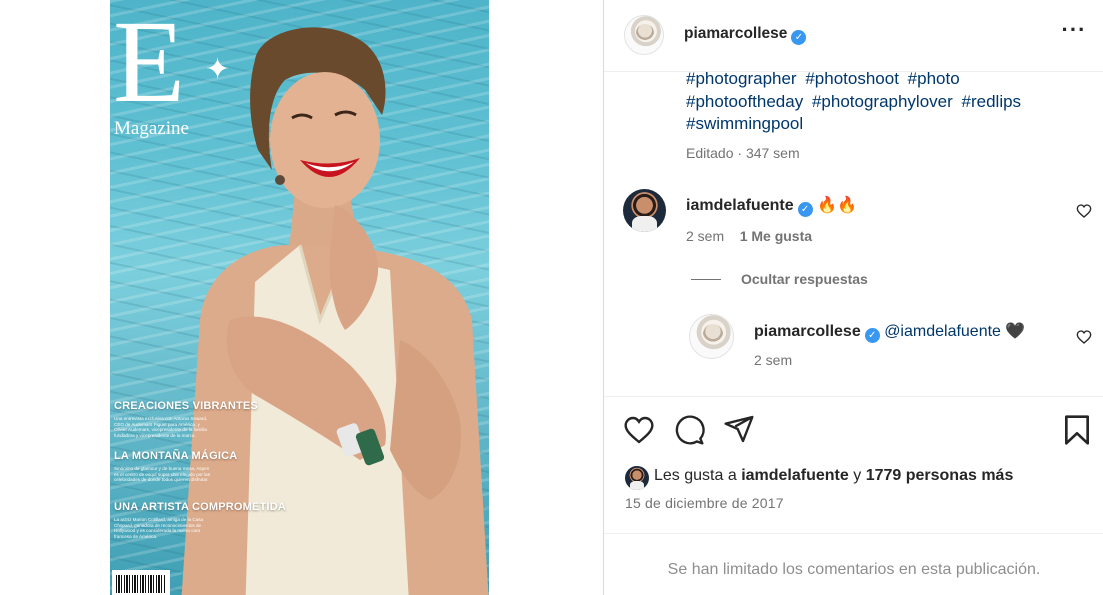  I want to click on reply-username: piamarcollese, so click(807, 331).